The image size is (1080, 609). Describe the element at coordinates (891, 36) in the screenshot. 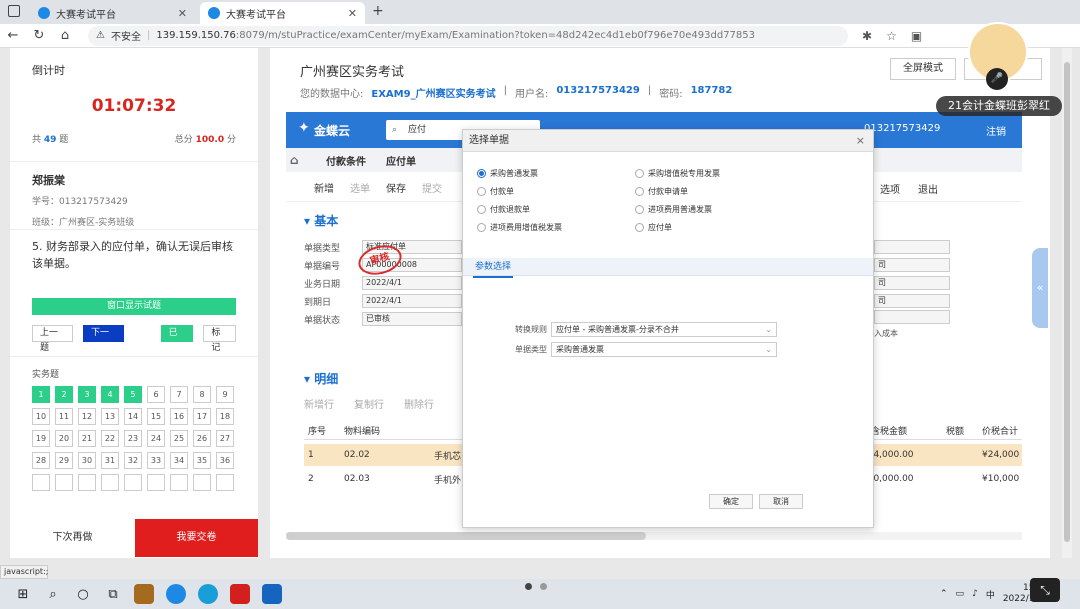

I see `favorites-icon: ☆` at that location.